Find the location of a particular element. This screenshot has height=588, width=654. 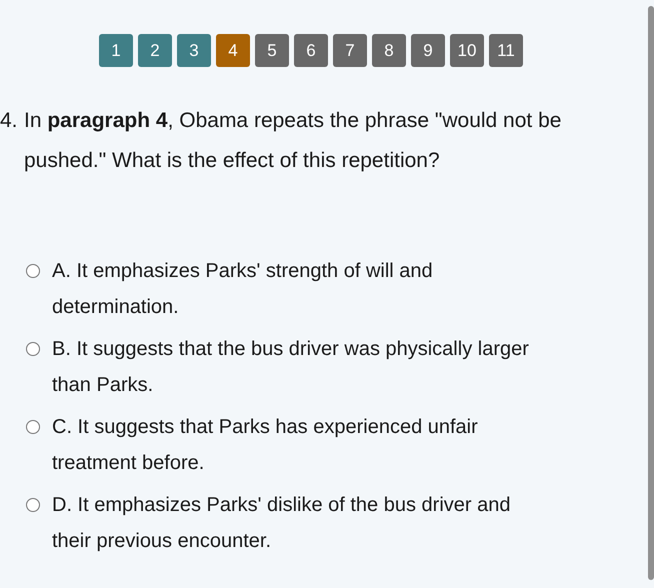

question-number-button: 4 is located at coordinates (233, 50).